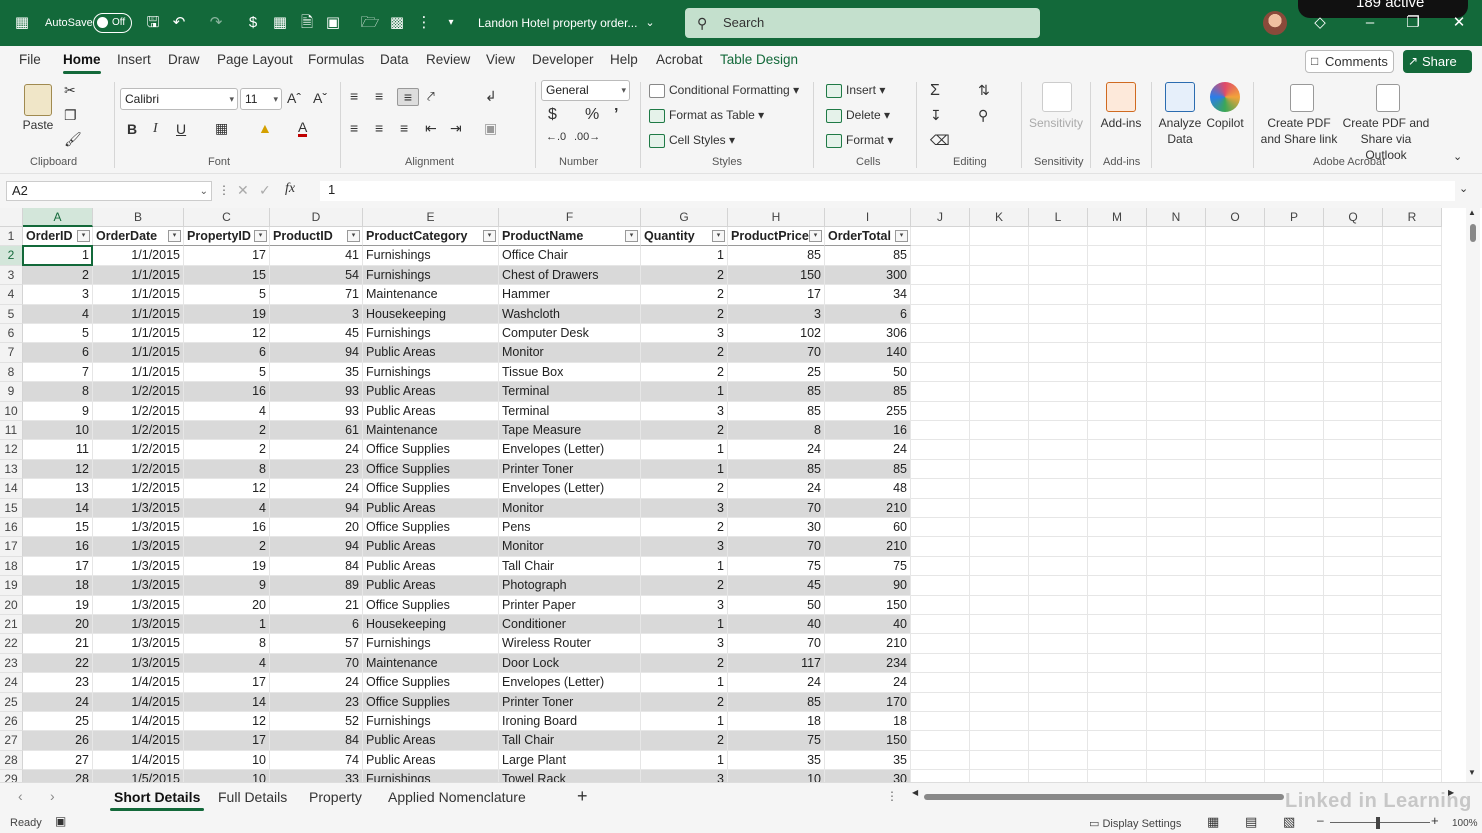 This screenshot has width=1482, height=833. What do you see at coordinates (1353, 217) in the screenshot?
I see `column-header-q: Q` at bounding box center [1353, 217].